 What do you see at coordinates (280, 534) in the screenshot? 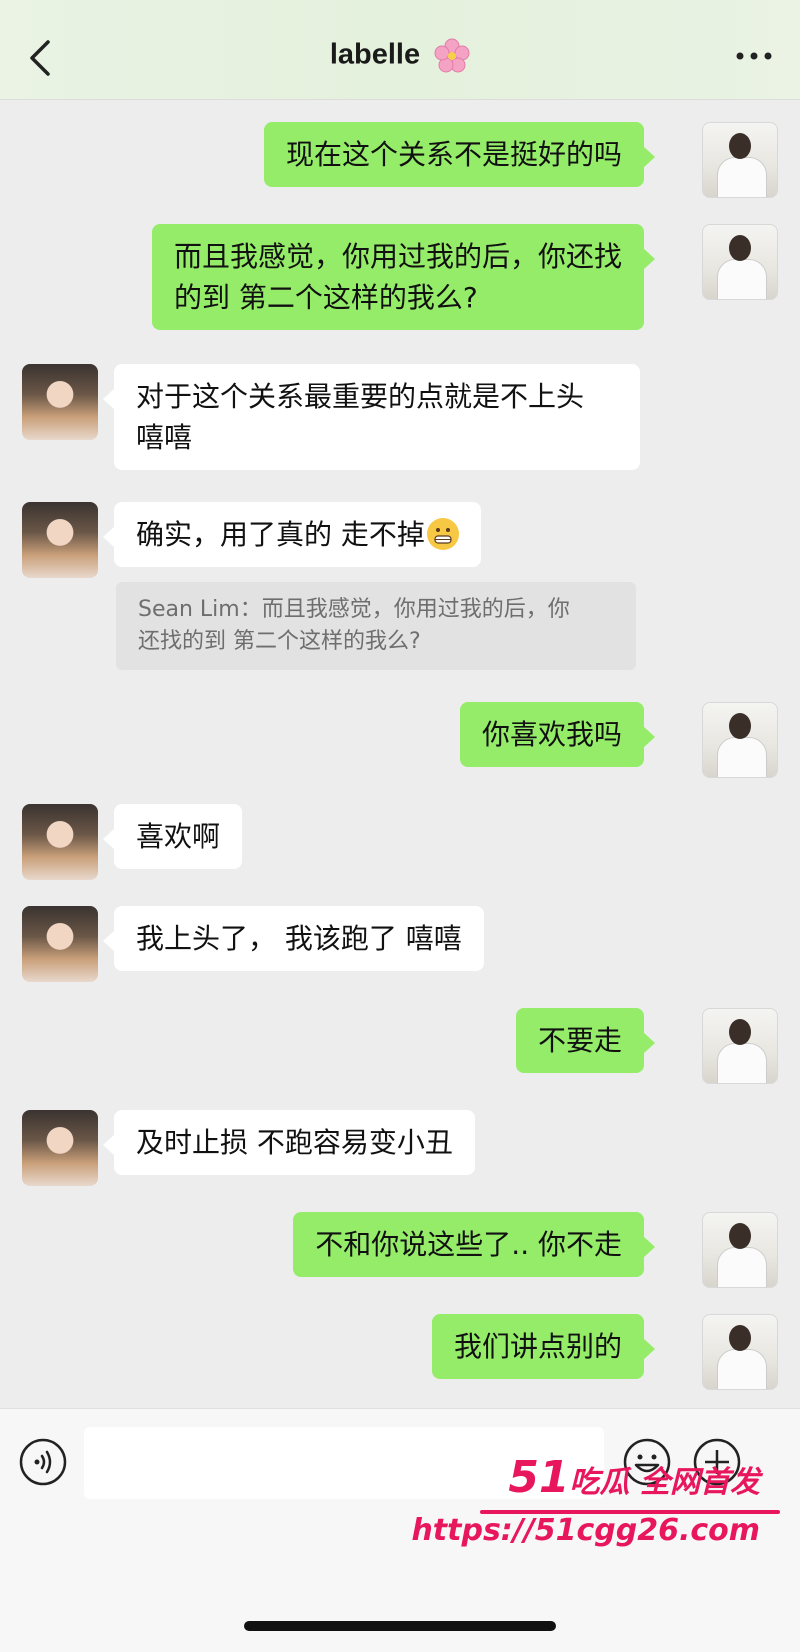
I see `message-text: 确实，用了真的 走不掉` at bounding box center [280, 534].